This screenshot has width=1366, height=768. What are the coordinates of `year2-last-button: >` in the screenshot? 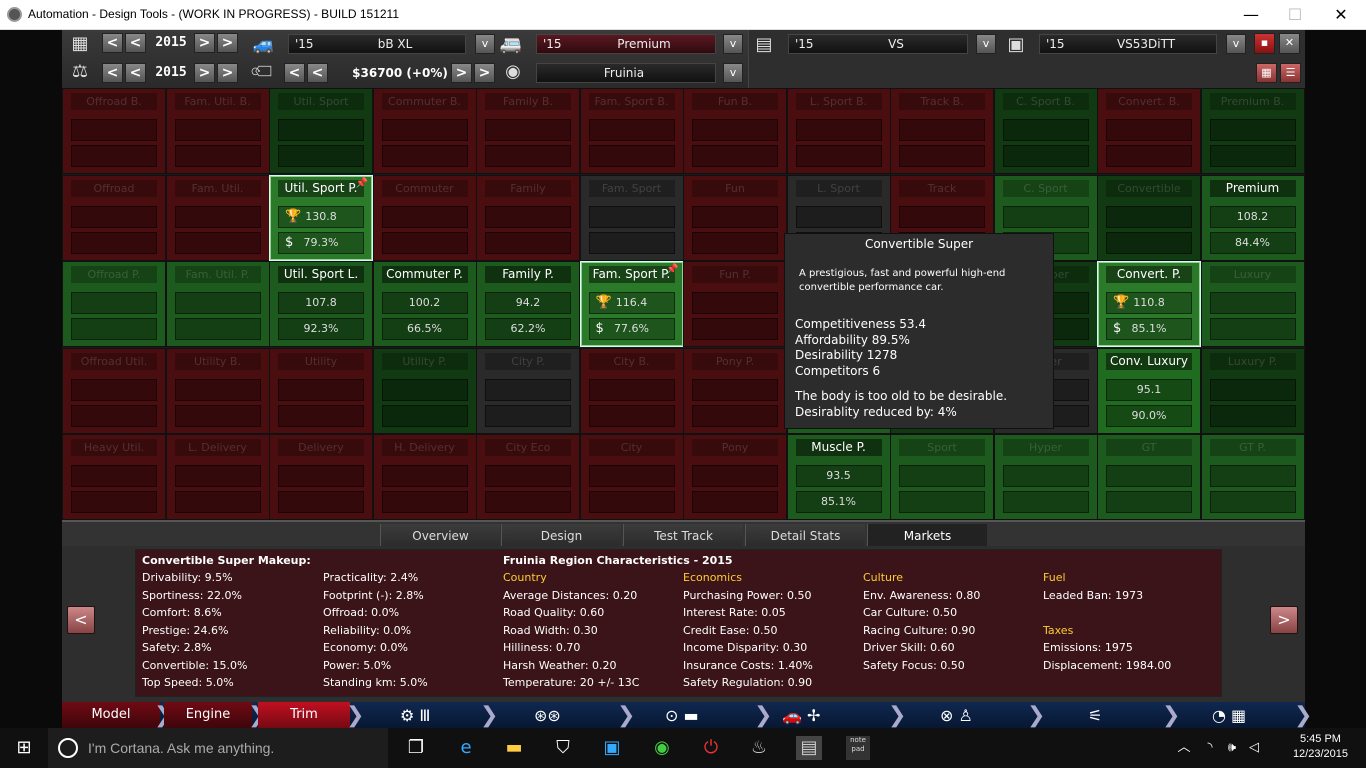 It's located at (227, 73).